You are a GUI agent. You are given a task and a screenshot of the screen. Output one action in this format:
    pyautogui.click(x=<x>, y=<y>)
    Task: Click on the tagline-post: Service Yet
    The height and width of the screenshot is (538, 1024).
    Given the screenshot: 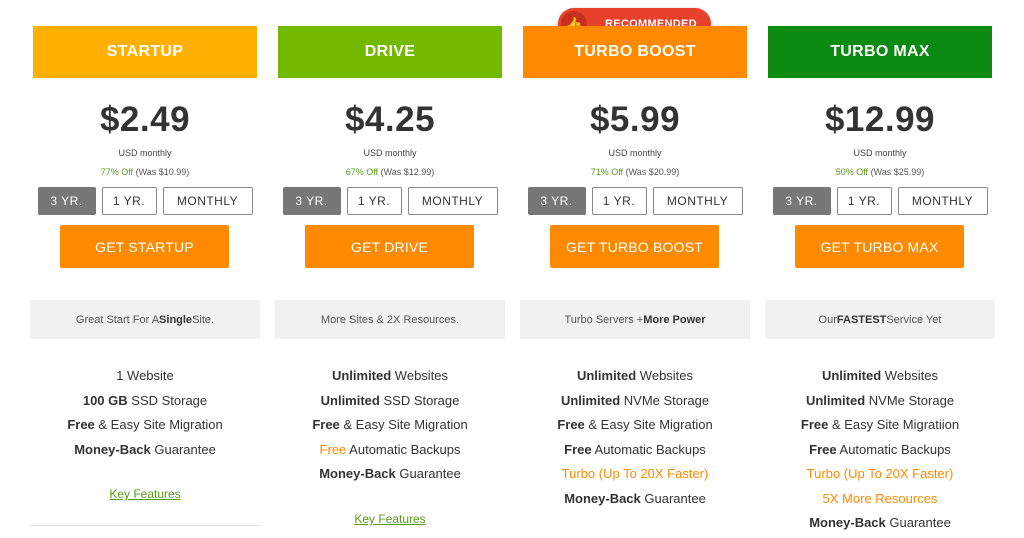 What is the action you would take?
    pyautogui.click(x=914, y=319)
    